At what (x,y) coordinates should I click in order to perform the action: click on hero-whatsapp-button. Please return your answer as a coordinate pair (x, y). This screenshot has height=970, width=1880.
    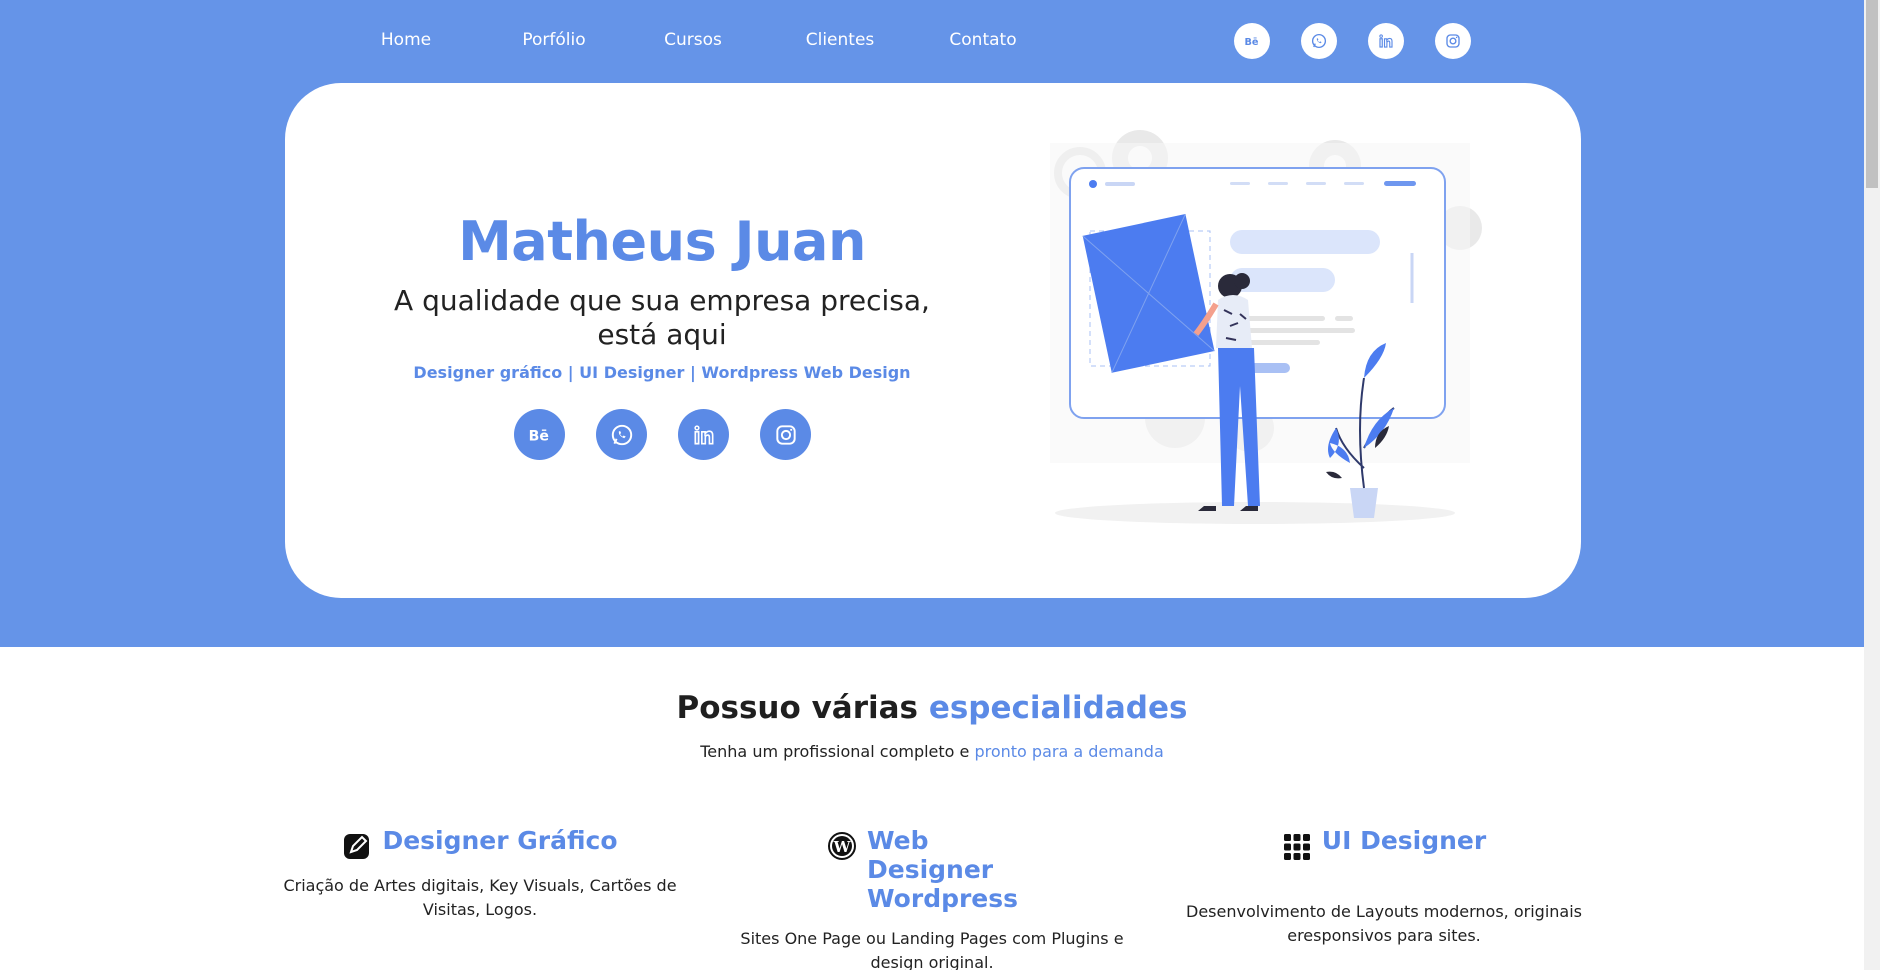
    Looking at the image, I should click on (621, 434).